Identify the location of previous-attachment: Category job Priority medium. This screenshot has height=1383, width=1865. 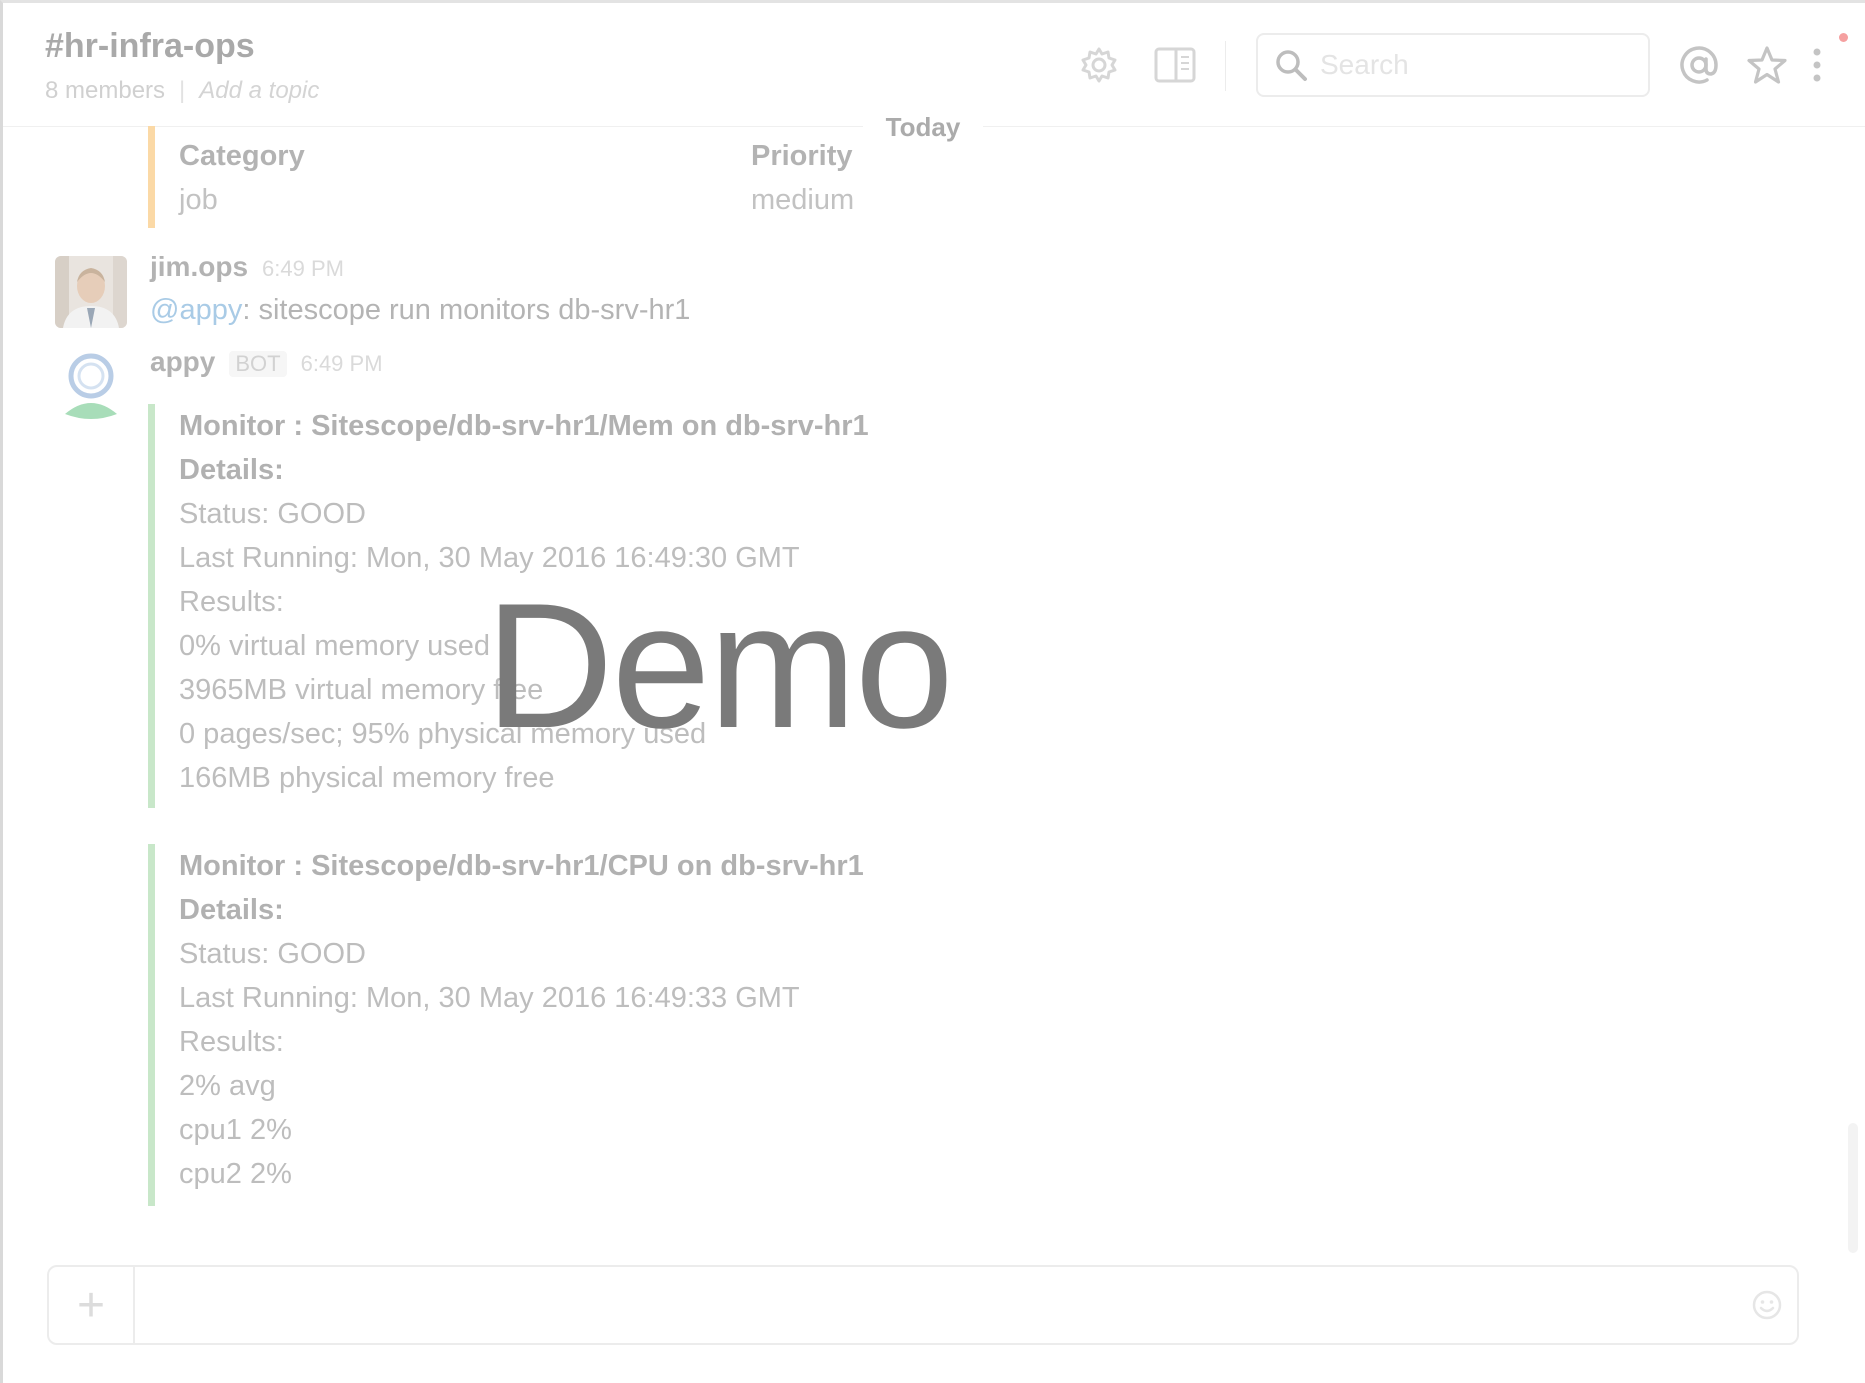
(508, 177).